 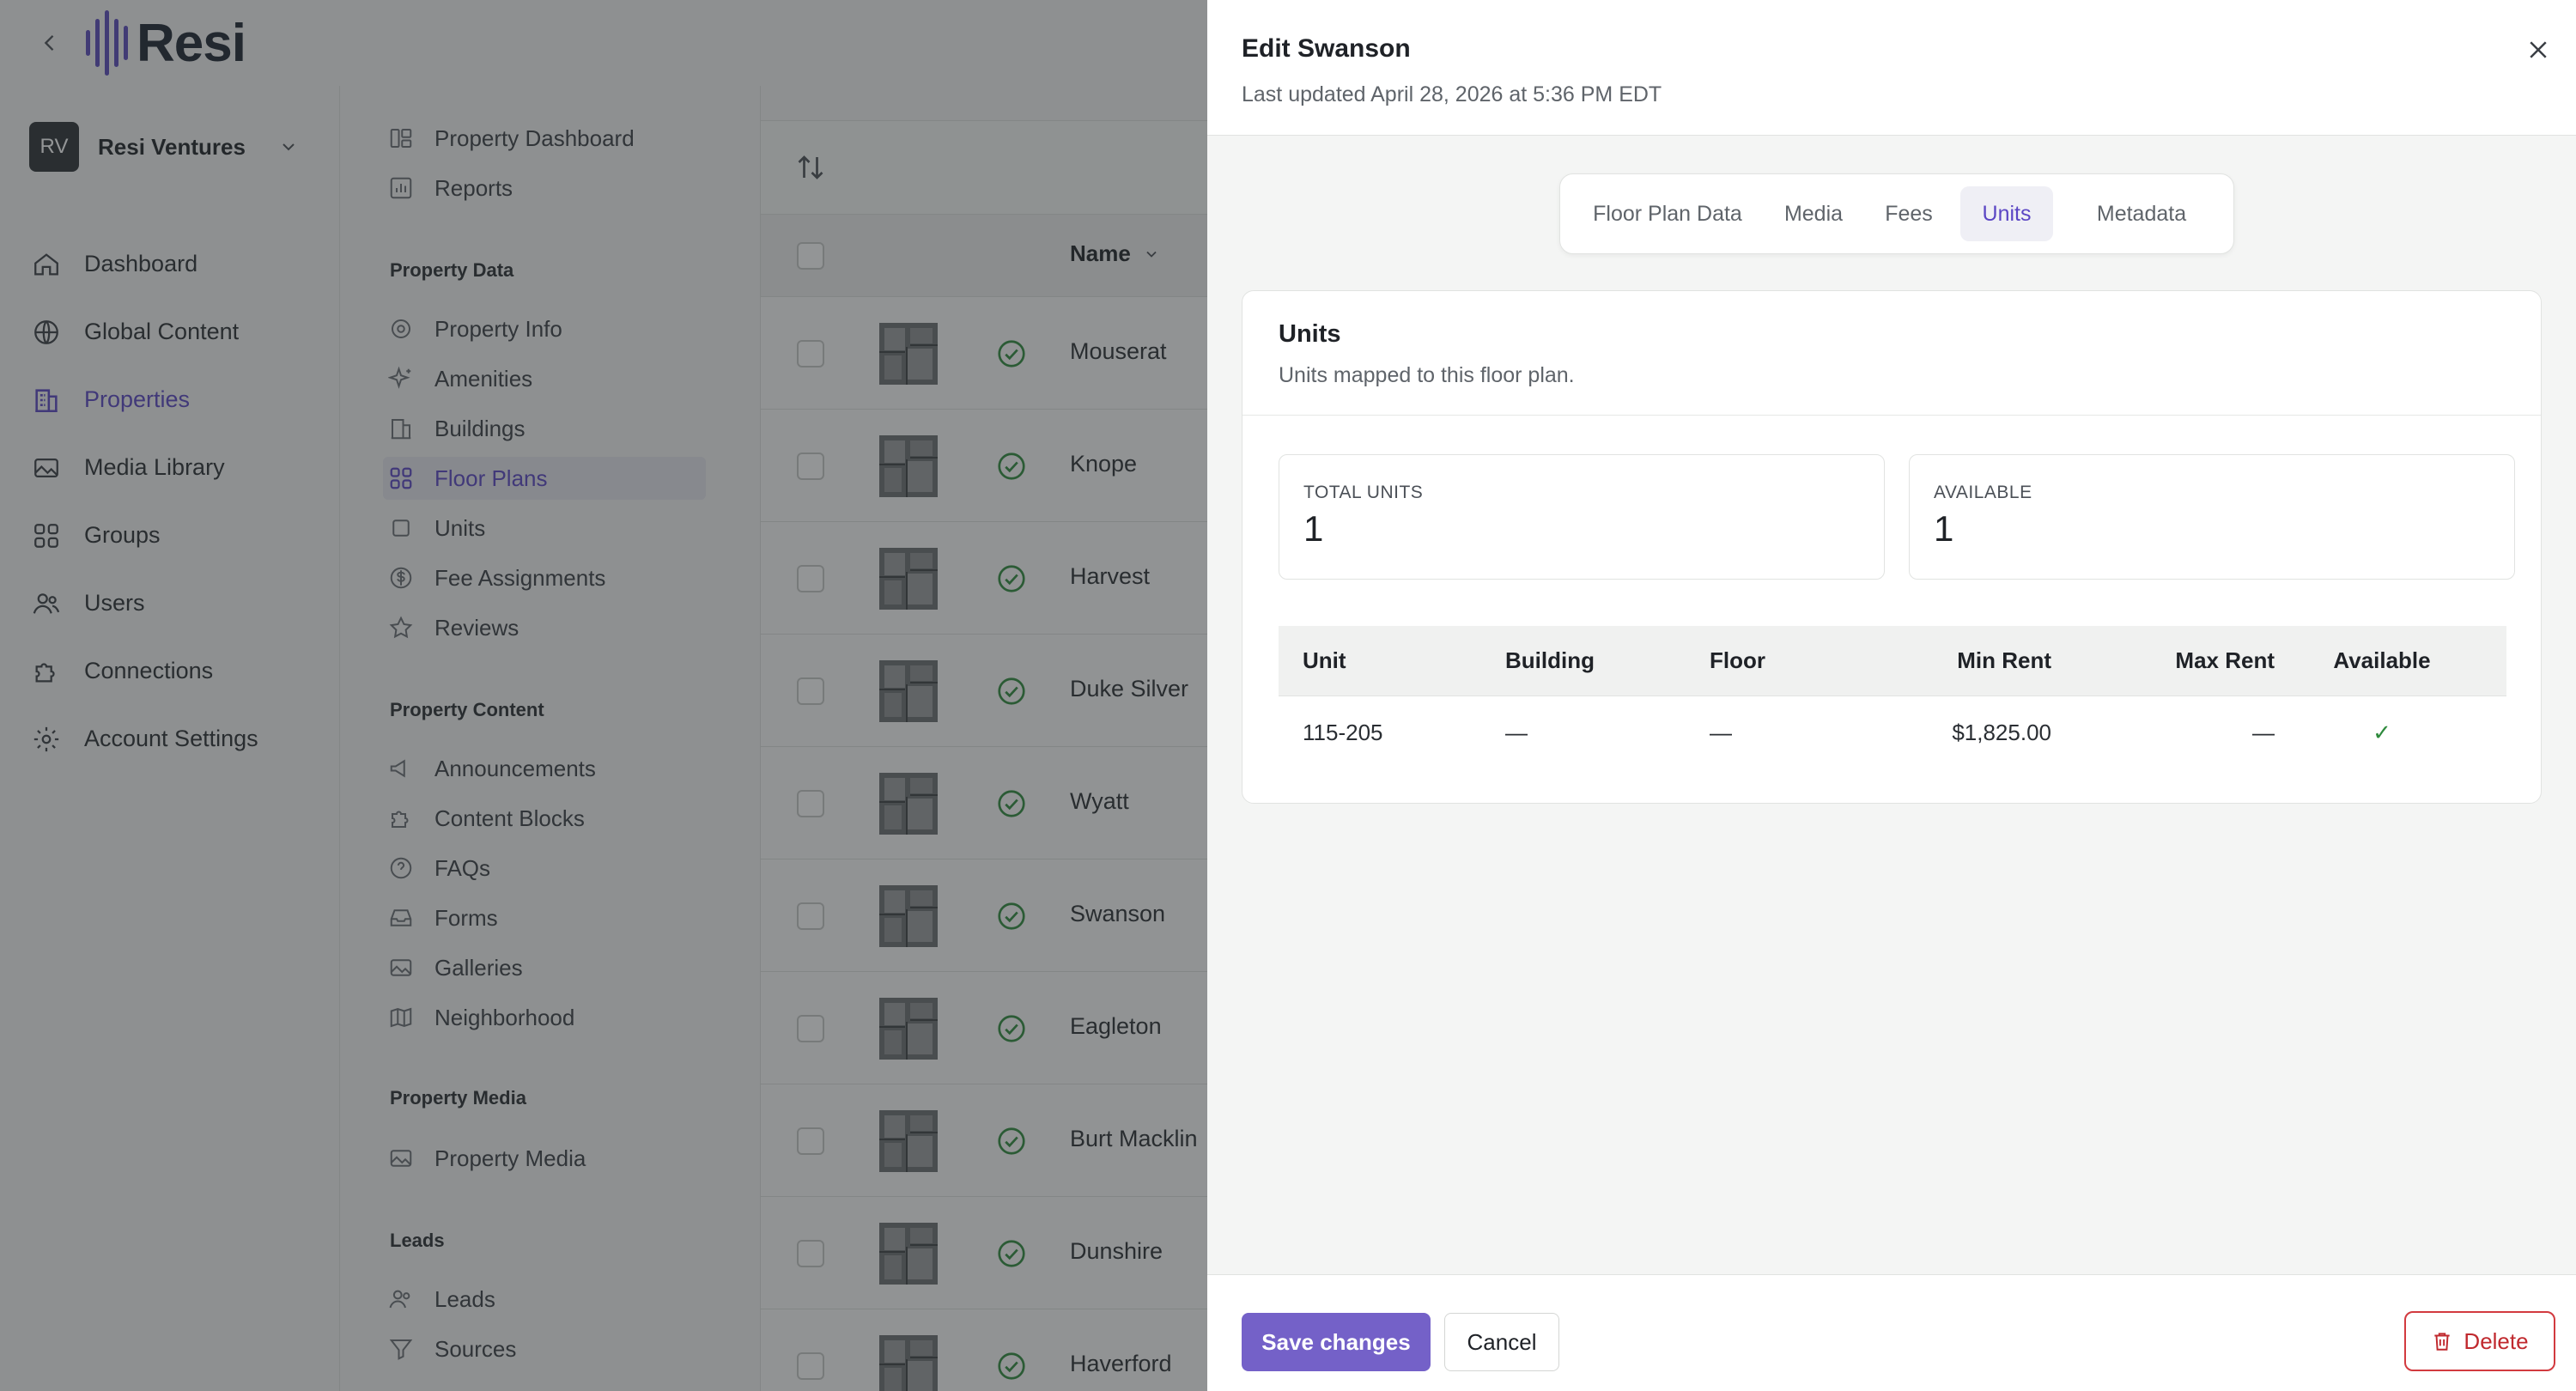 I want to click on delete-label: Delete, so click(x=2496, y=1340).